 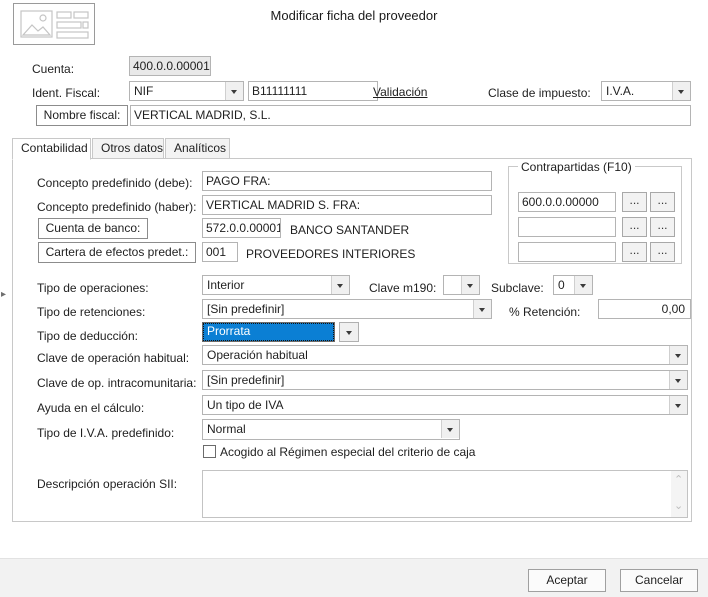 I want to click on tipo-retenciones-select: [Sin predefinir], so click(x=347, y=309).